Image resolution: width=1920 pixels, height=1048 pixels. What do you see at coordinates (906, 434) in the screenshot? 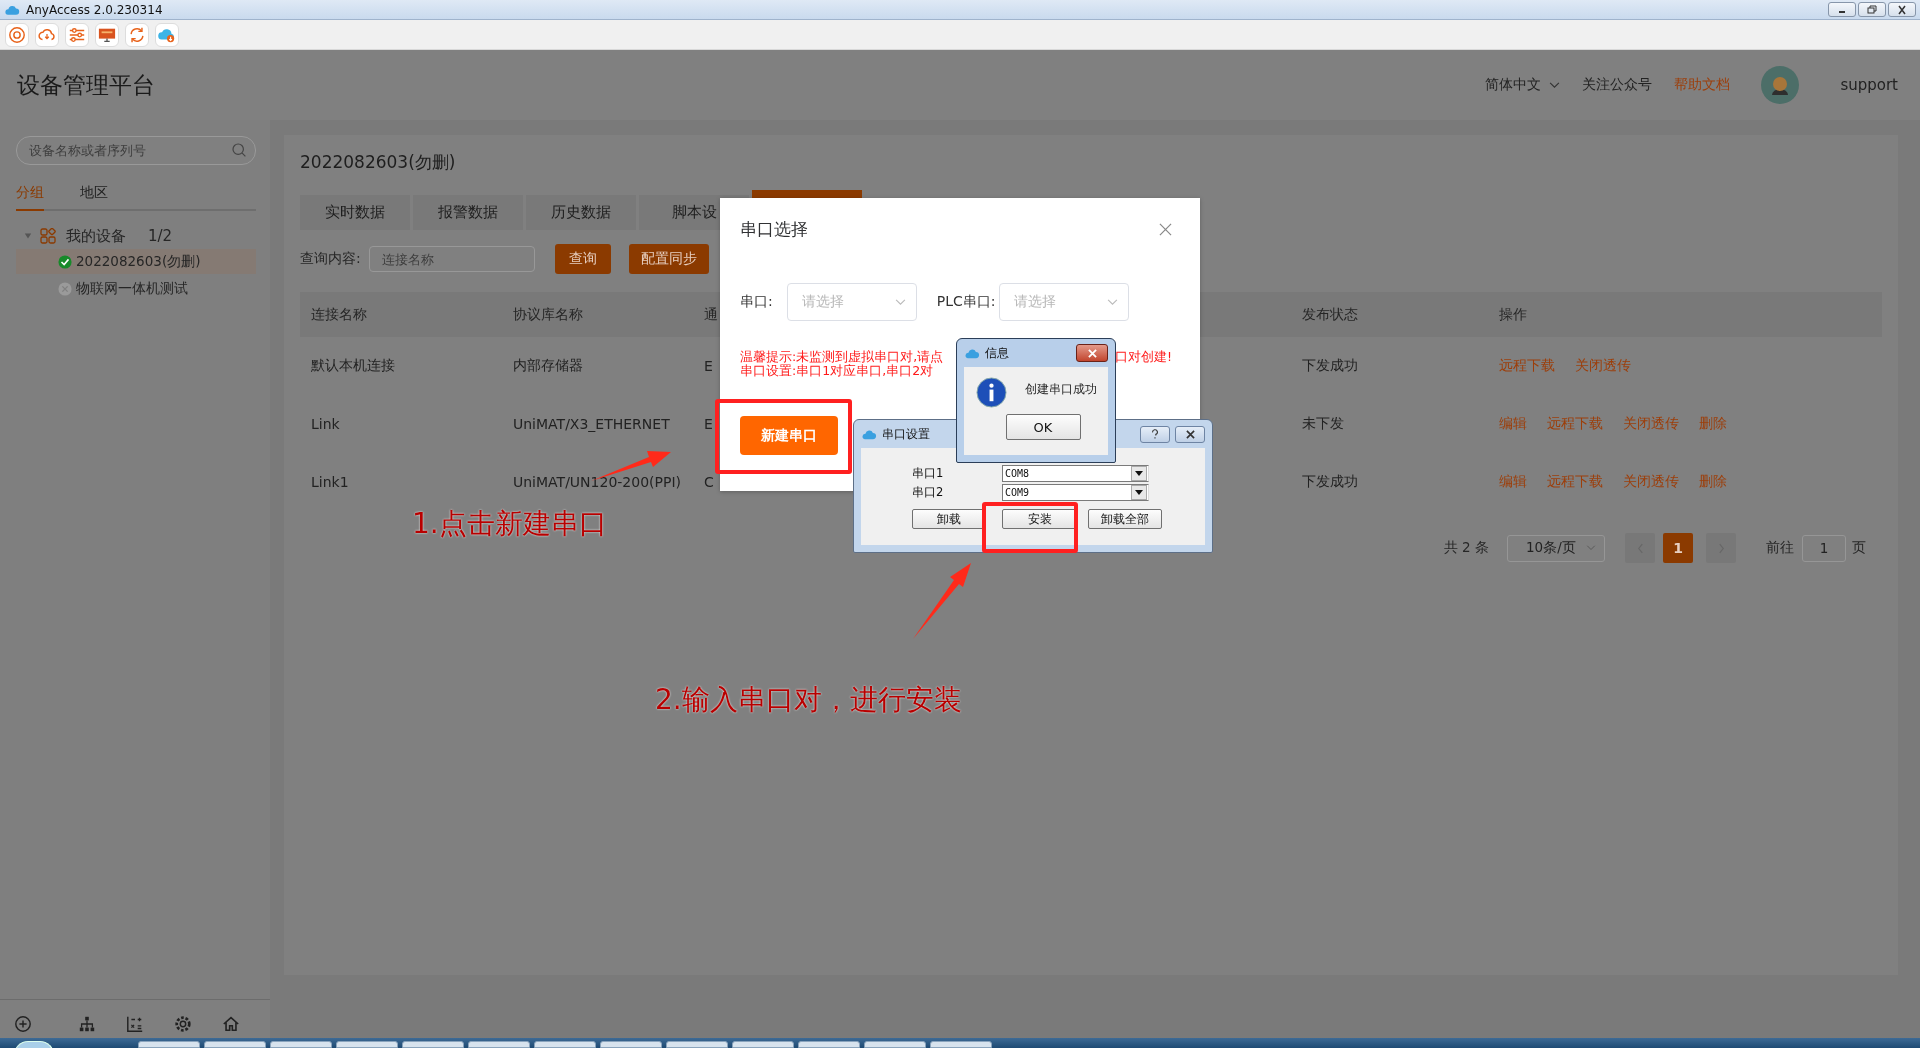
I see `dialog-title: 串口设置` at bounding box center [906, 434].